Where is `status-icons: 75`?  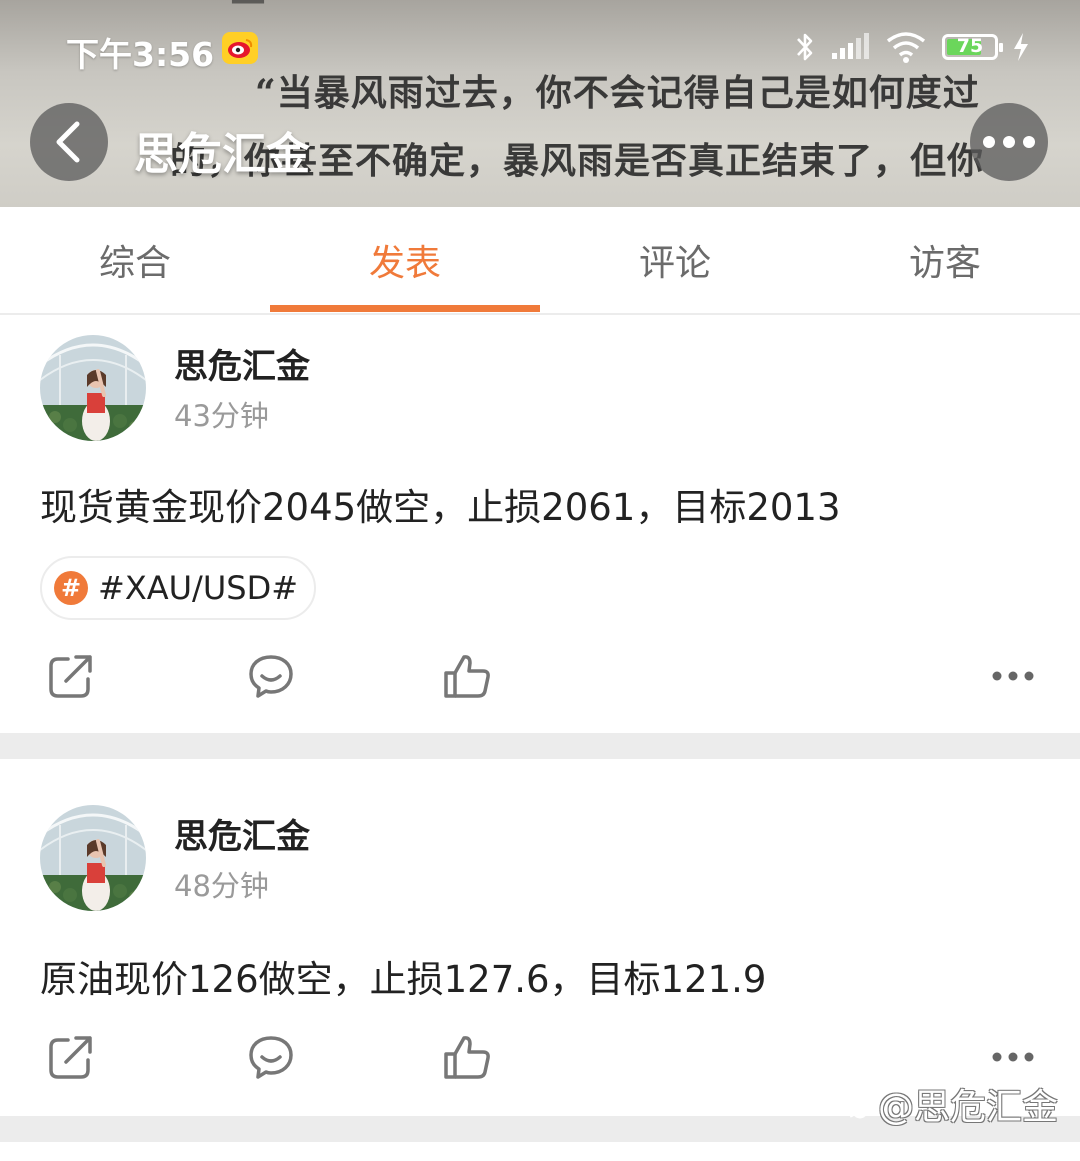
status-icons: 75 is located at coordinates (912, 47).